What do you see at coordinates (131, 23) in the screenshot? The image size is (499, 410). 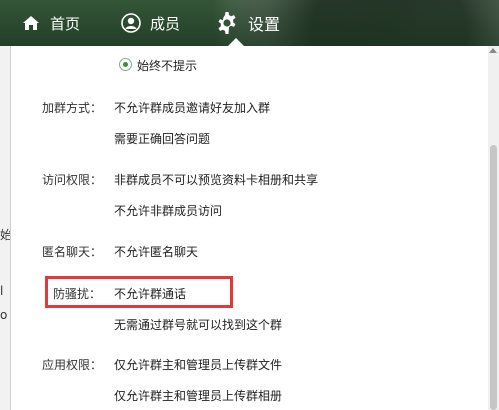 I see `user-icon` at bounding box center [131, 23].